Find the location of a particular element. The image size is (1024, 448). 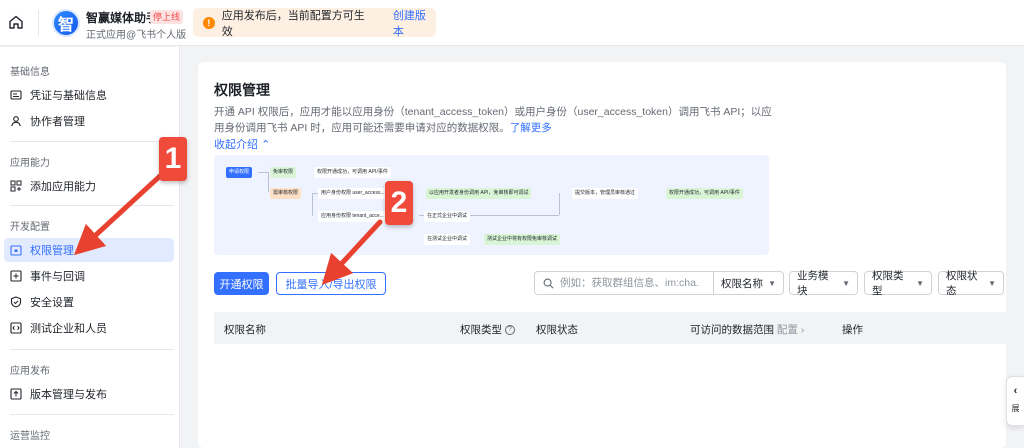

flow-debug: 以应用开发者身份调用 API，免审核即可调试 is located at coordinates (479, 193).